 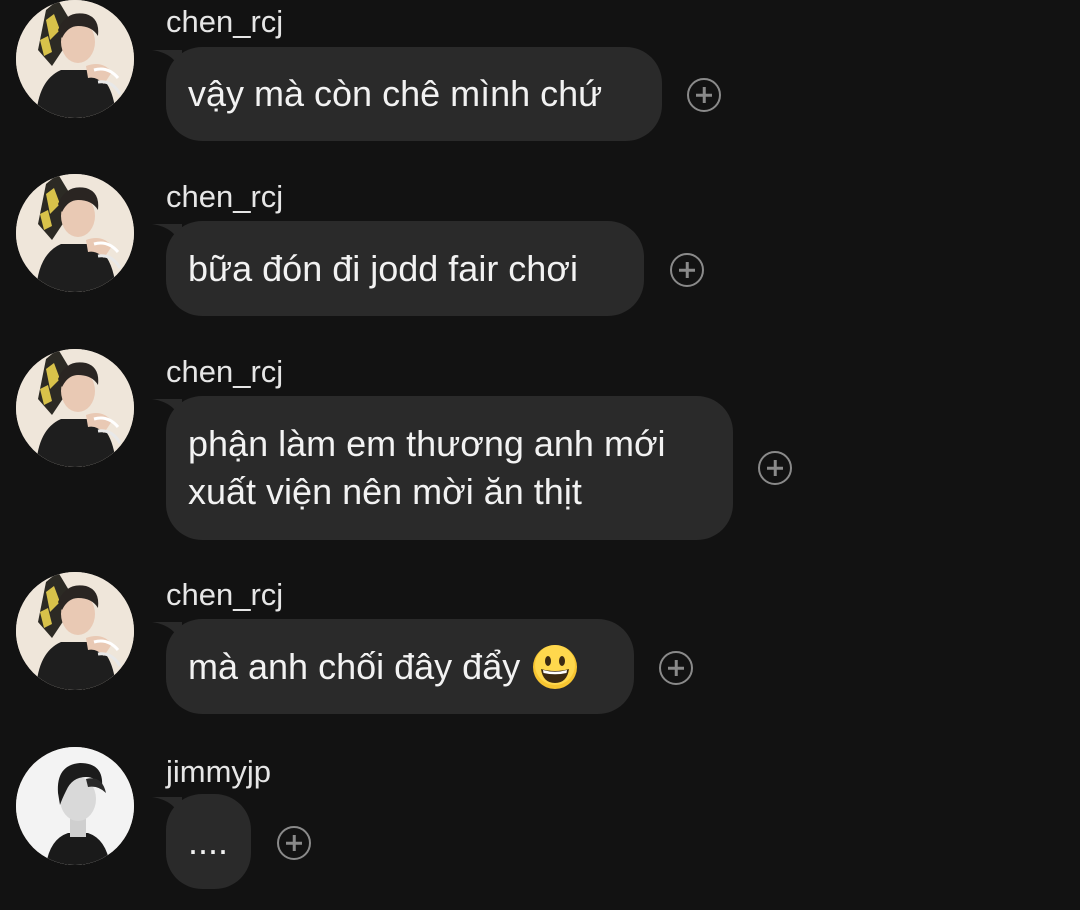 I want to click on message-text-line: phận làm em thương anh mới, so click(x=427, y=443).